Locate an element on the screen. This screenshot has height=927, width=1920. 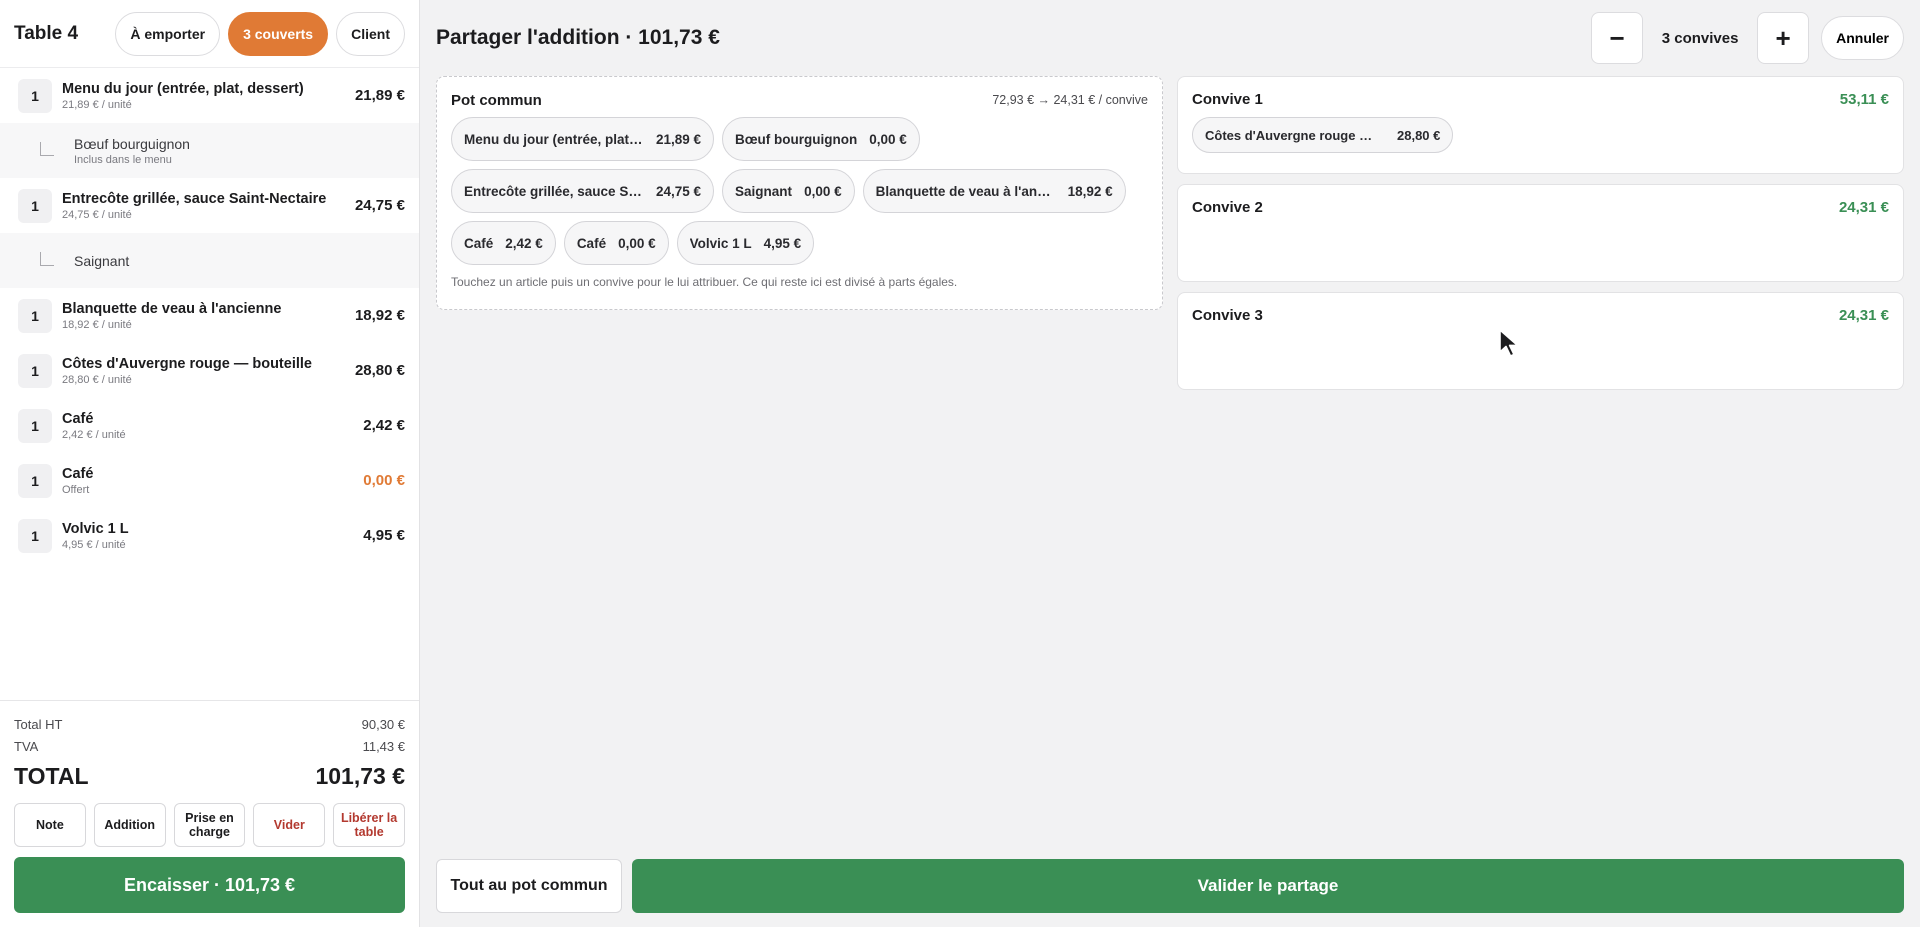
line-info: Café 2,42 € / unité is located at coordinates (212, 426).